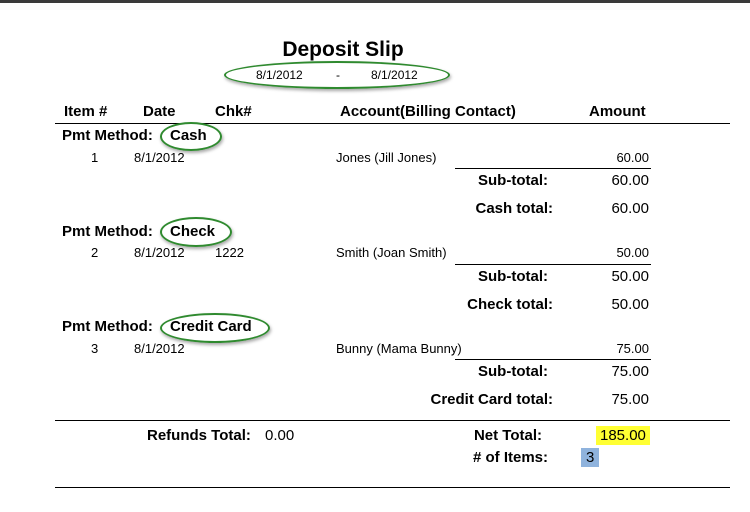  I want to click on column-header-chk: Chk#, so click(233, 111).